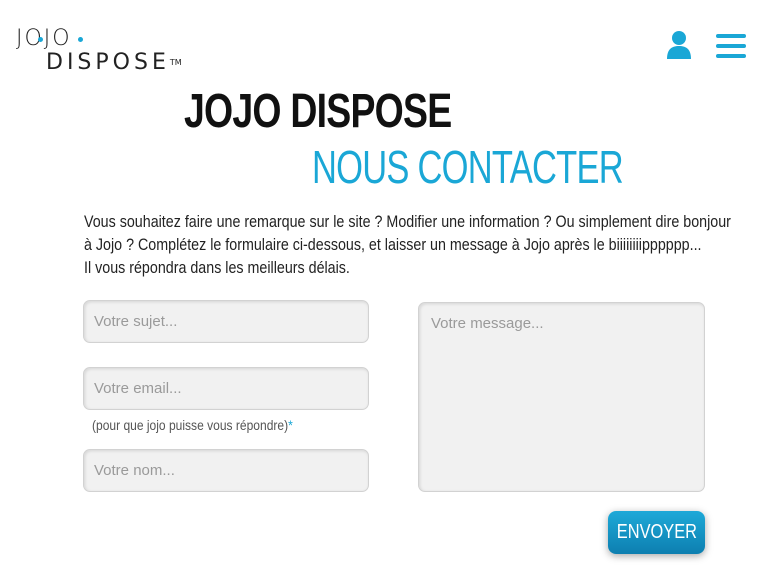 The image size is (768, 576). I want to click on message-textarea, so click(561, 397).